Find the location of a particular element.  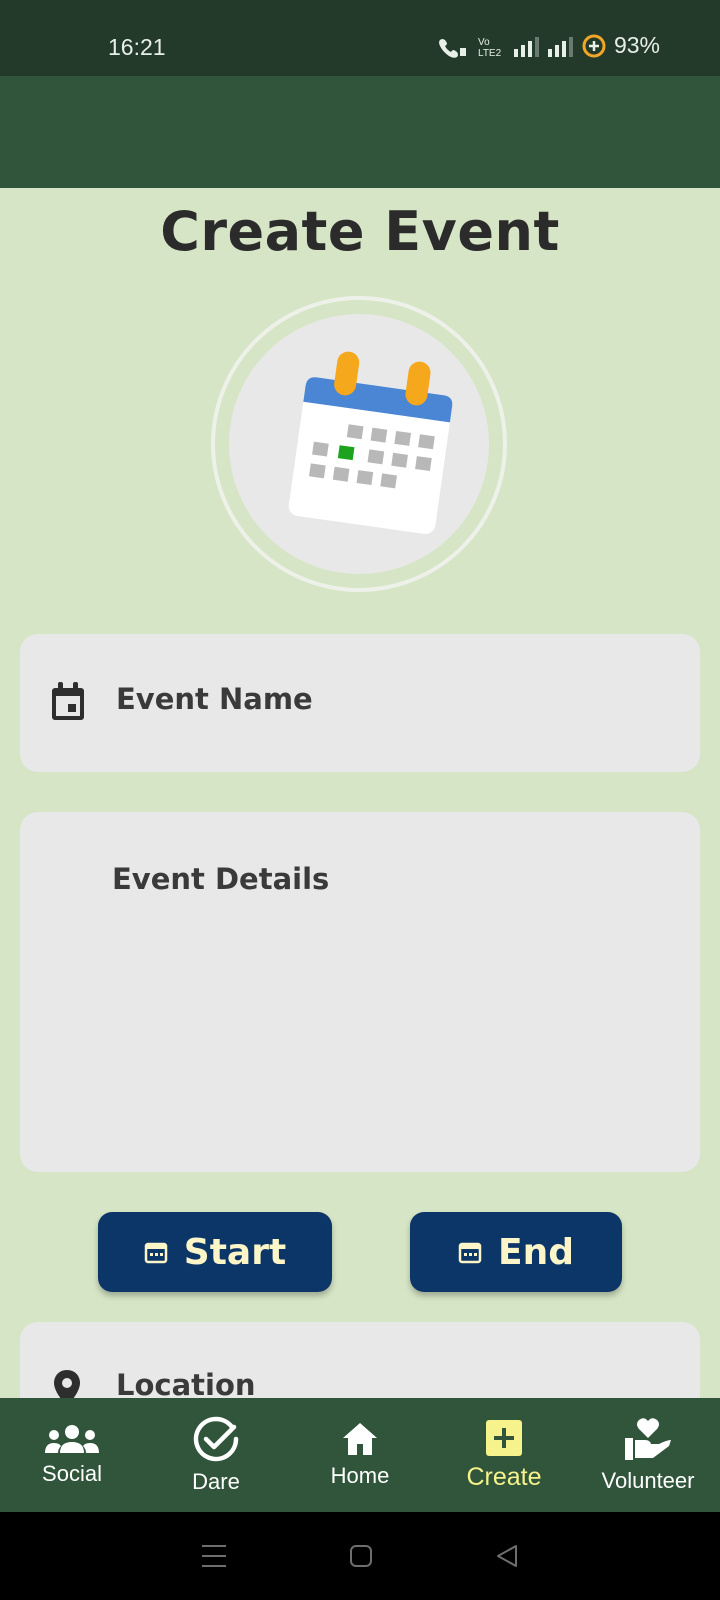

bottom-navigation: Social Dare Home Create Volunteer is located at coordinates (360, 1455).